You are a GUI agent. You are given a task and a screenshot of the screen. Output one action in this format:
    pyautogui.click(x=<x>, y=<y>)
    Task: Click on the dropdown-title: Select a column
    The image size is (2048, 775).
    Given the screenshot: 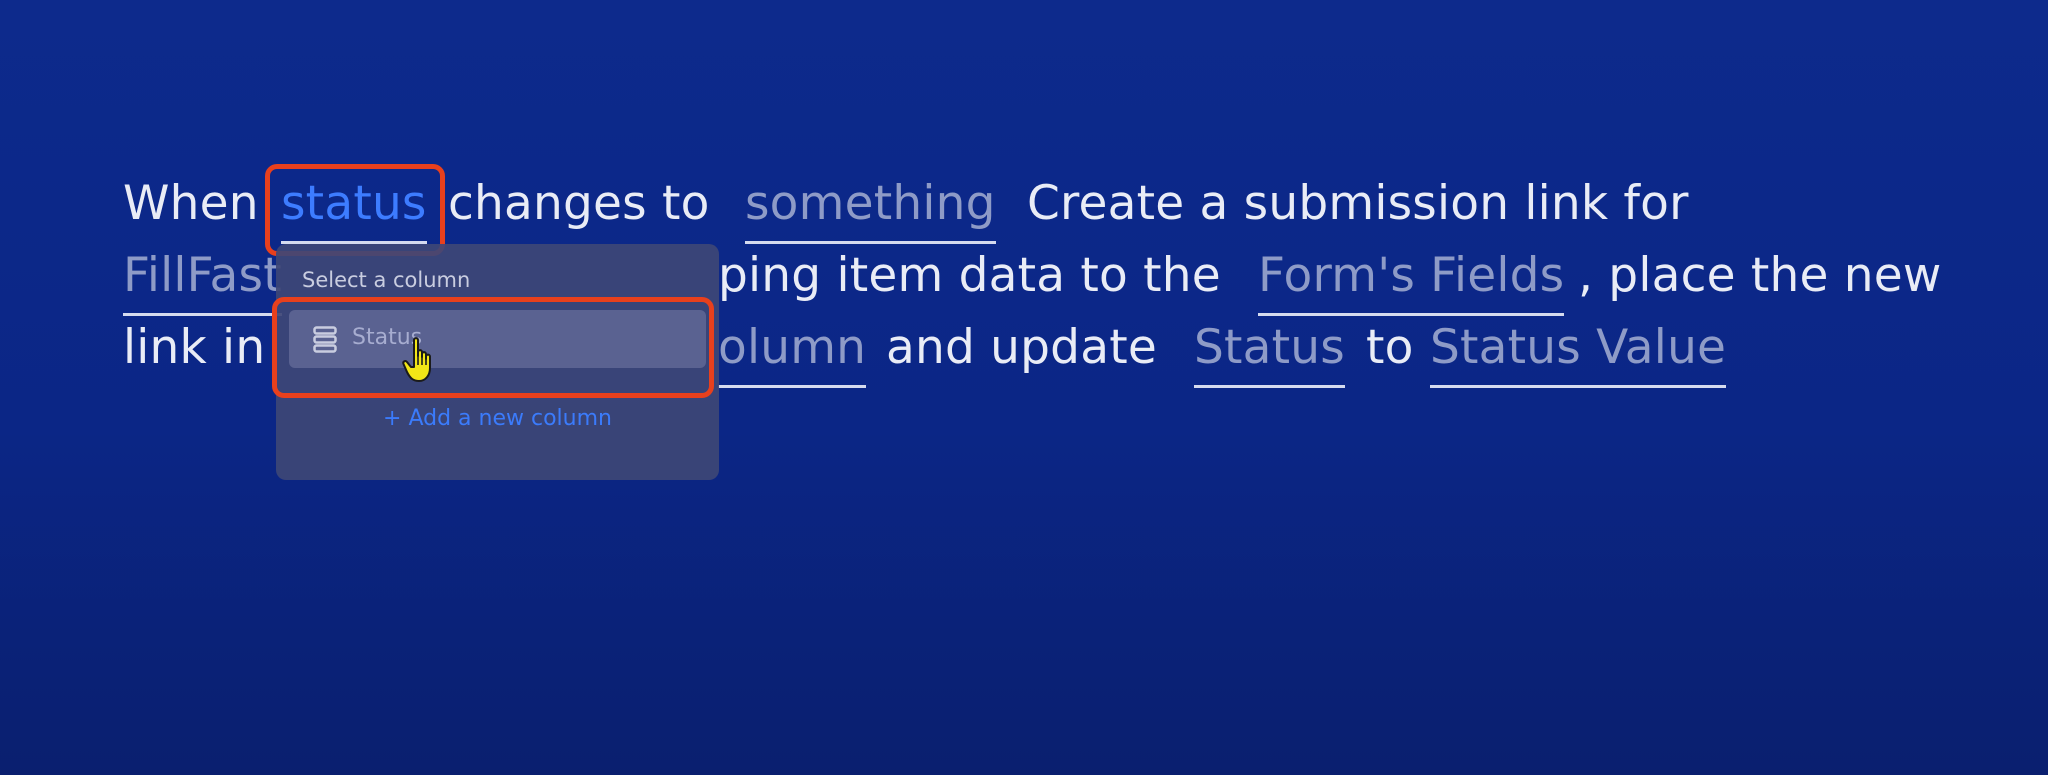 What is the action you would take?
    pyautogui.click(x=386, y=280)
    